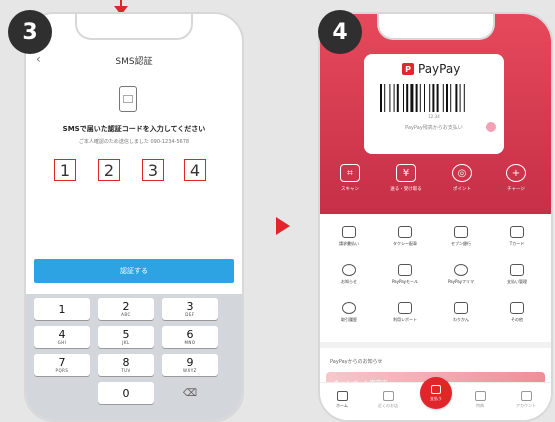  Describe the element at coordinates (340, 32) in the screenshot. I see `step-4-badge: 4` at that location.